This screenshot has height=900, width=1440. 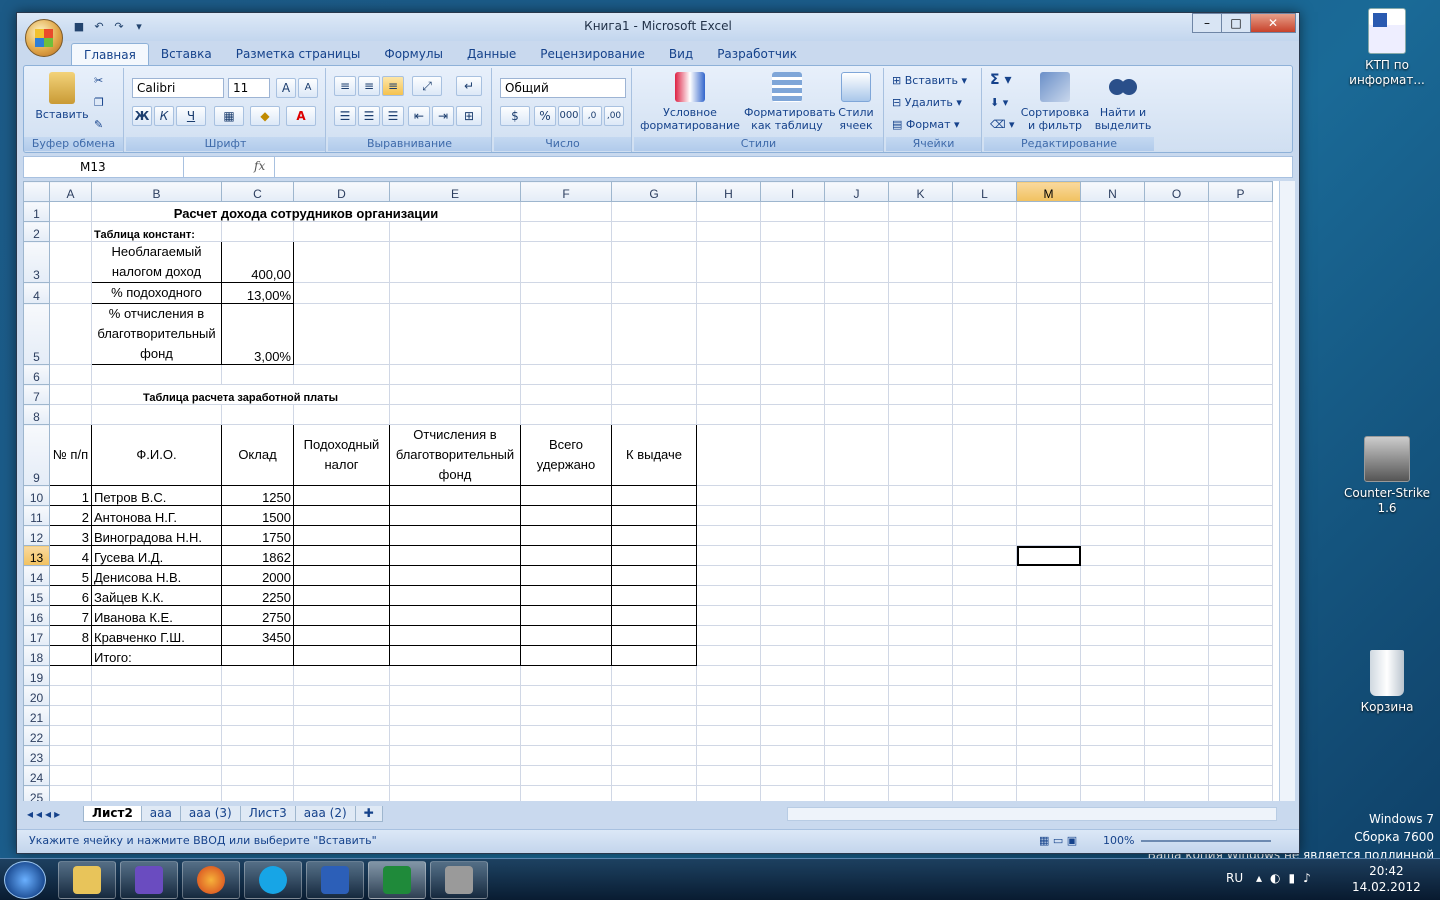 I want to click on fill-icon: ⬇ ▾, so click(x=999, y=102).